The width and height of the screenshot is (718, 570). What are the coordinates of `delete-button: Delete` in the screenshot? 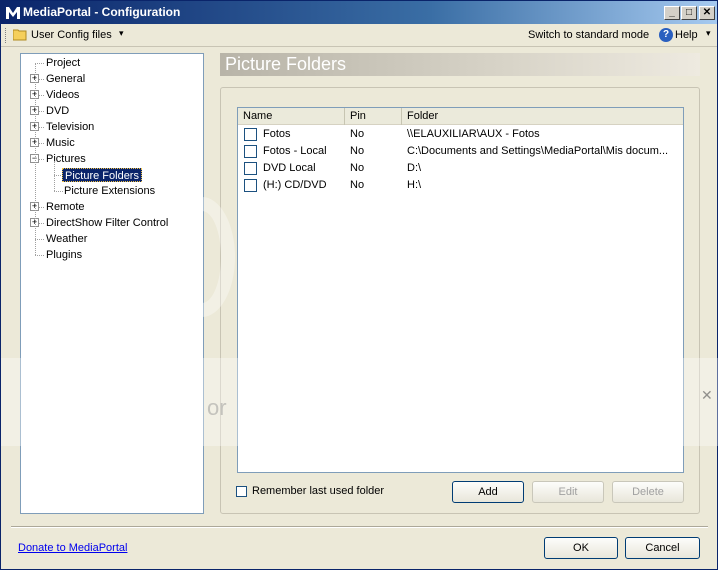 It's located at (648, 492).